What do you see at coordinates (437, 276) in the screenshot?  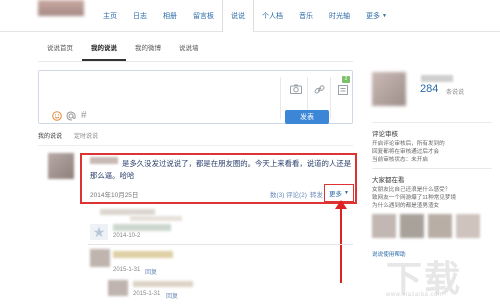 I see `site-watermark: 下载 www.xiazaiba.com` at bounding box center [437, 276].